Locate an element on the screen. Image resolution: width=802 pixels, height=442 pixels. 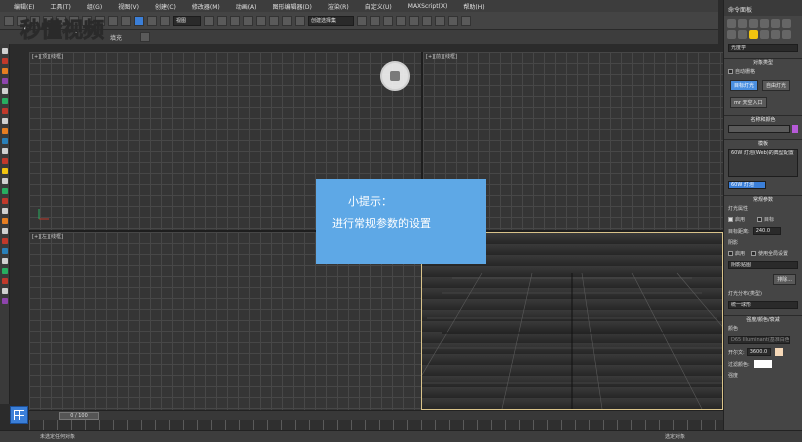
schematic-icon is located at coordinates (414, 20).